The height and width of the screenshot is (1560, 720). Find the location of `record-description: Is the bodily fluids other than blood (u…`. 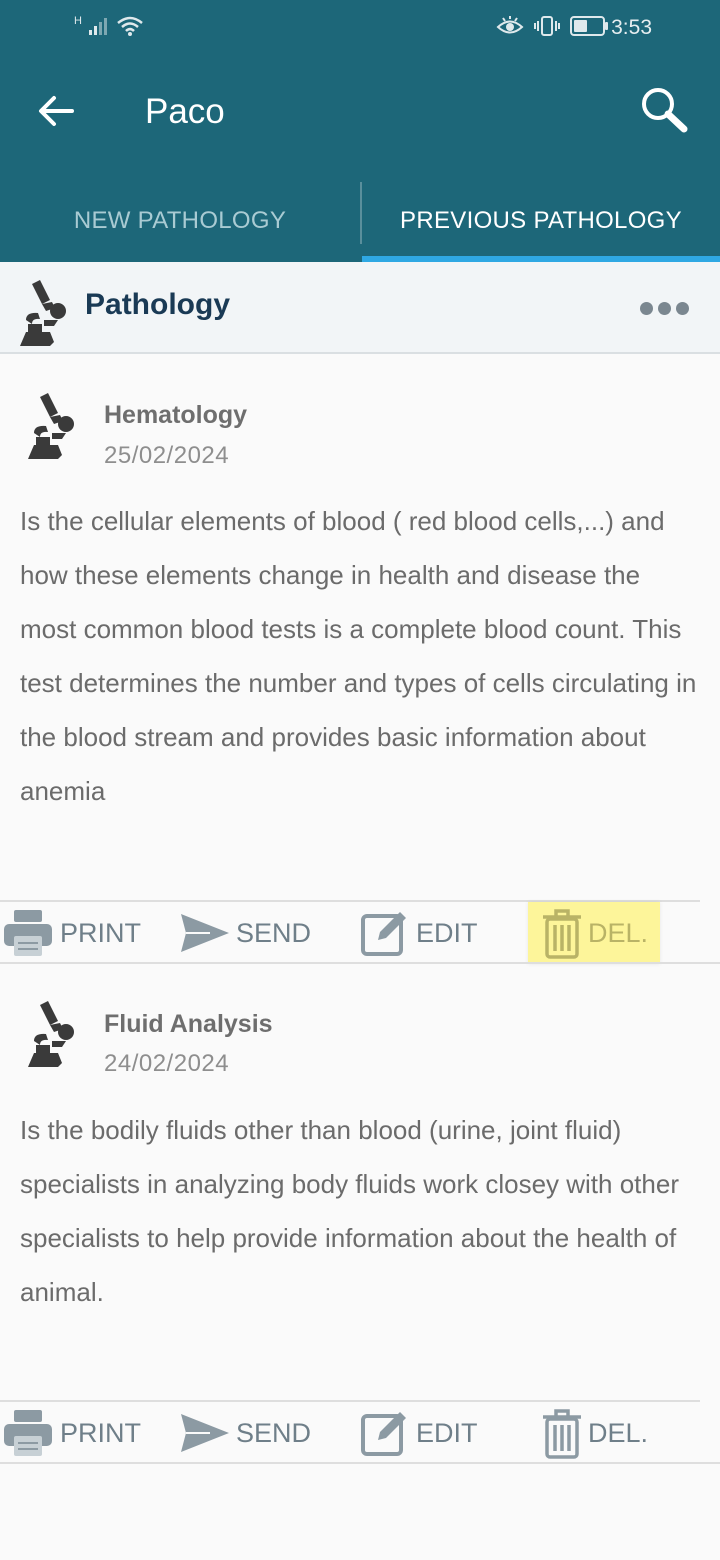

record-description: Is the bodily fluids other than blood (u… is located at coordinates (349, 1211).